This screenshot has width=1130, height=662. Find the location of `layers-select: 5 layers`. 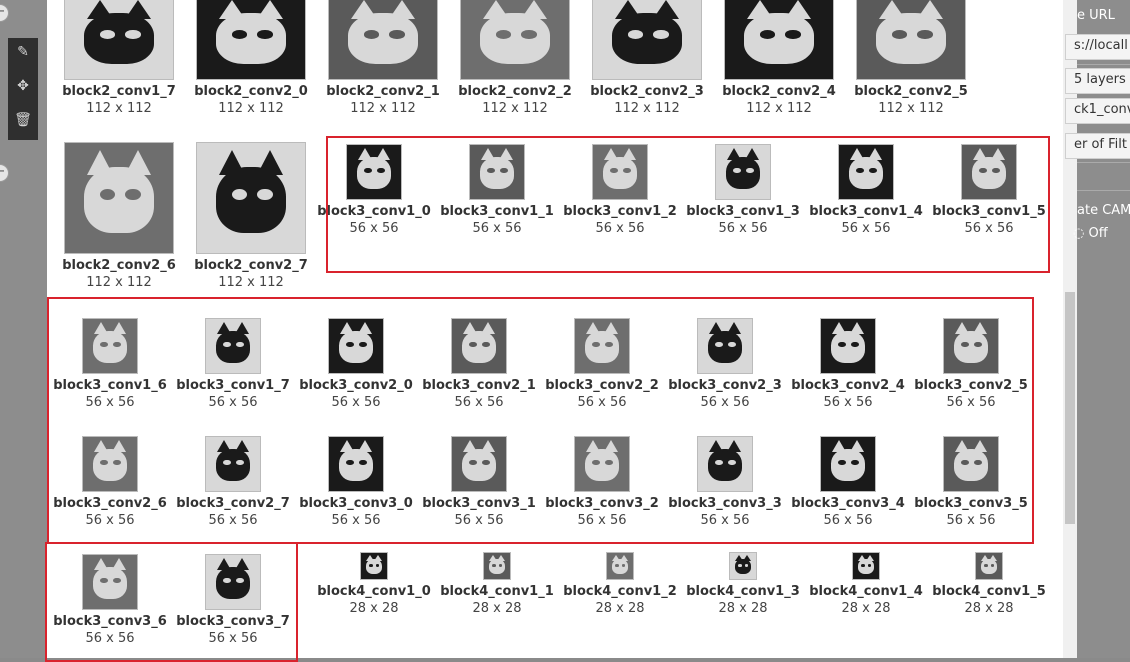

layers-select: 5 layers is located at coordinates (1097, 81).